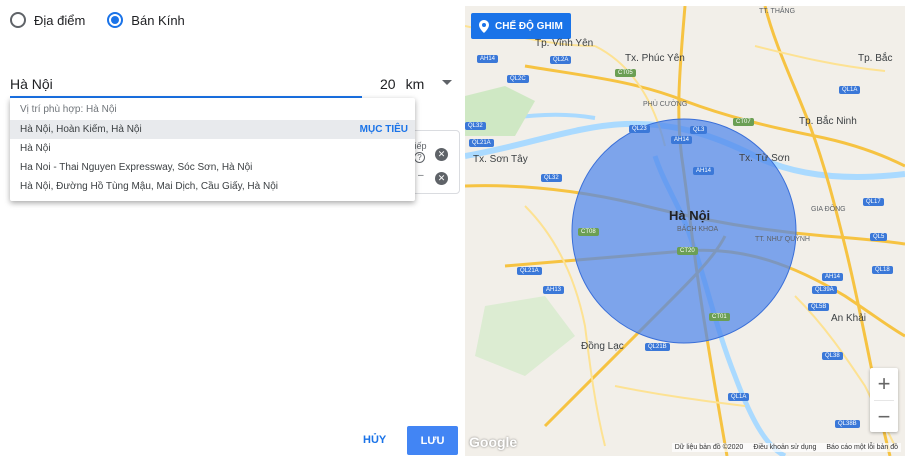 Image resolution: width=911 pixels, height=464 pixels. Describe the element at coordinates (68, 109) in the screenshot. I see `suggestions-header: Vị trí phù hợp: Hà Nội` at that location.